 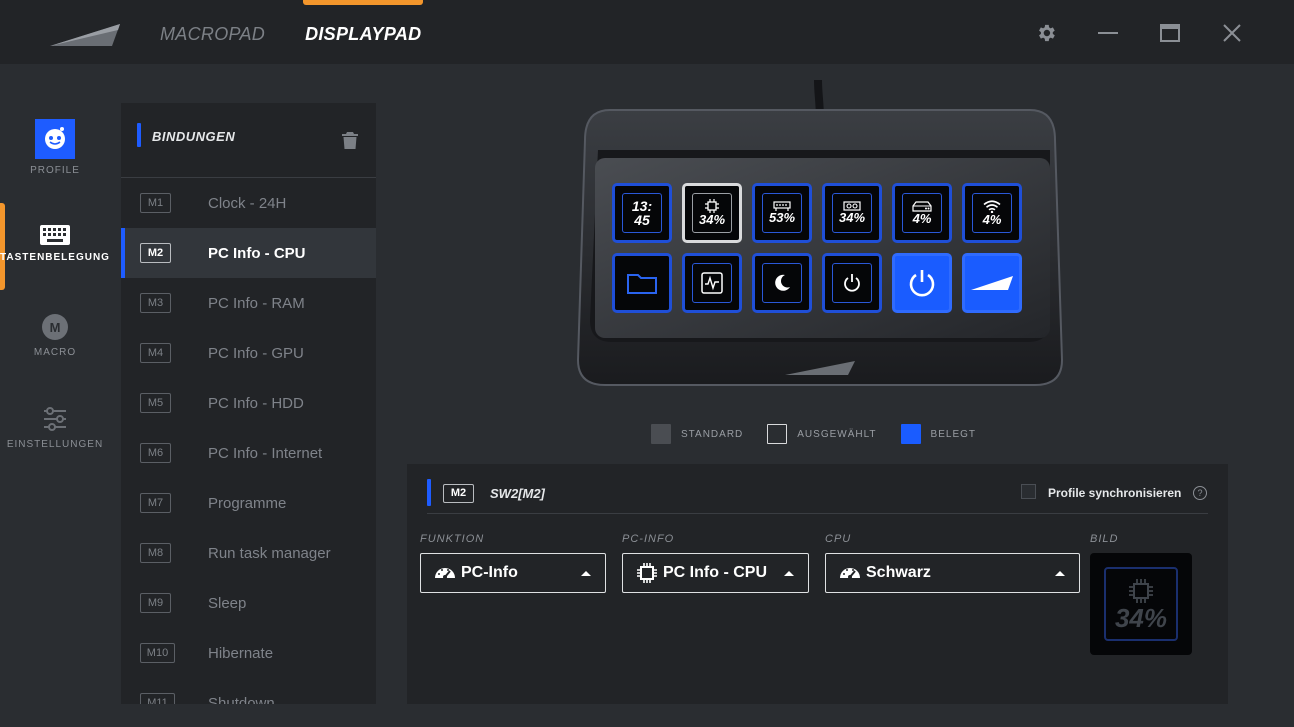 I want to click on caret-up-icon, so click(x=586, y=573).